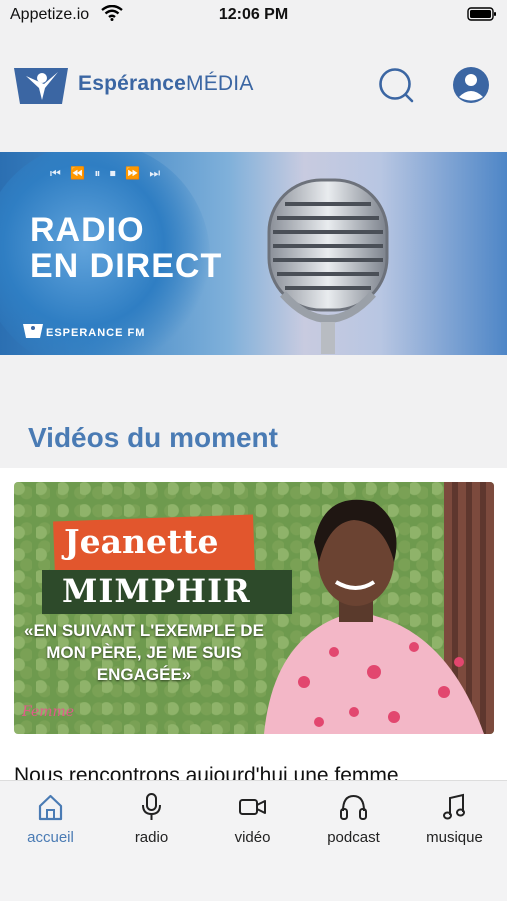  What do you see at coordinates (353, 837) in the screenshot?
I see `tab-label: podcast` at bounding box center [353, 837].